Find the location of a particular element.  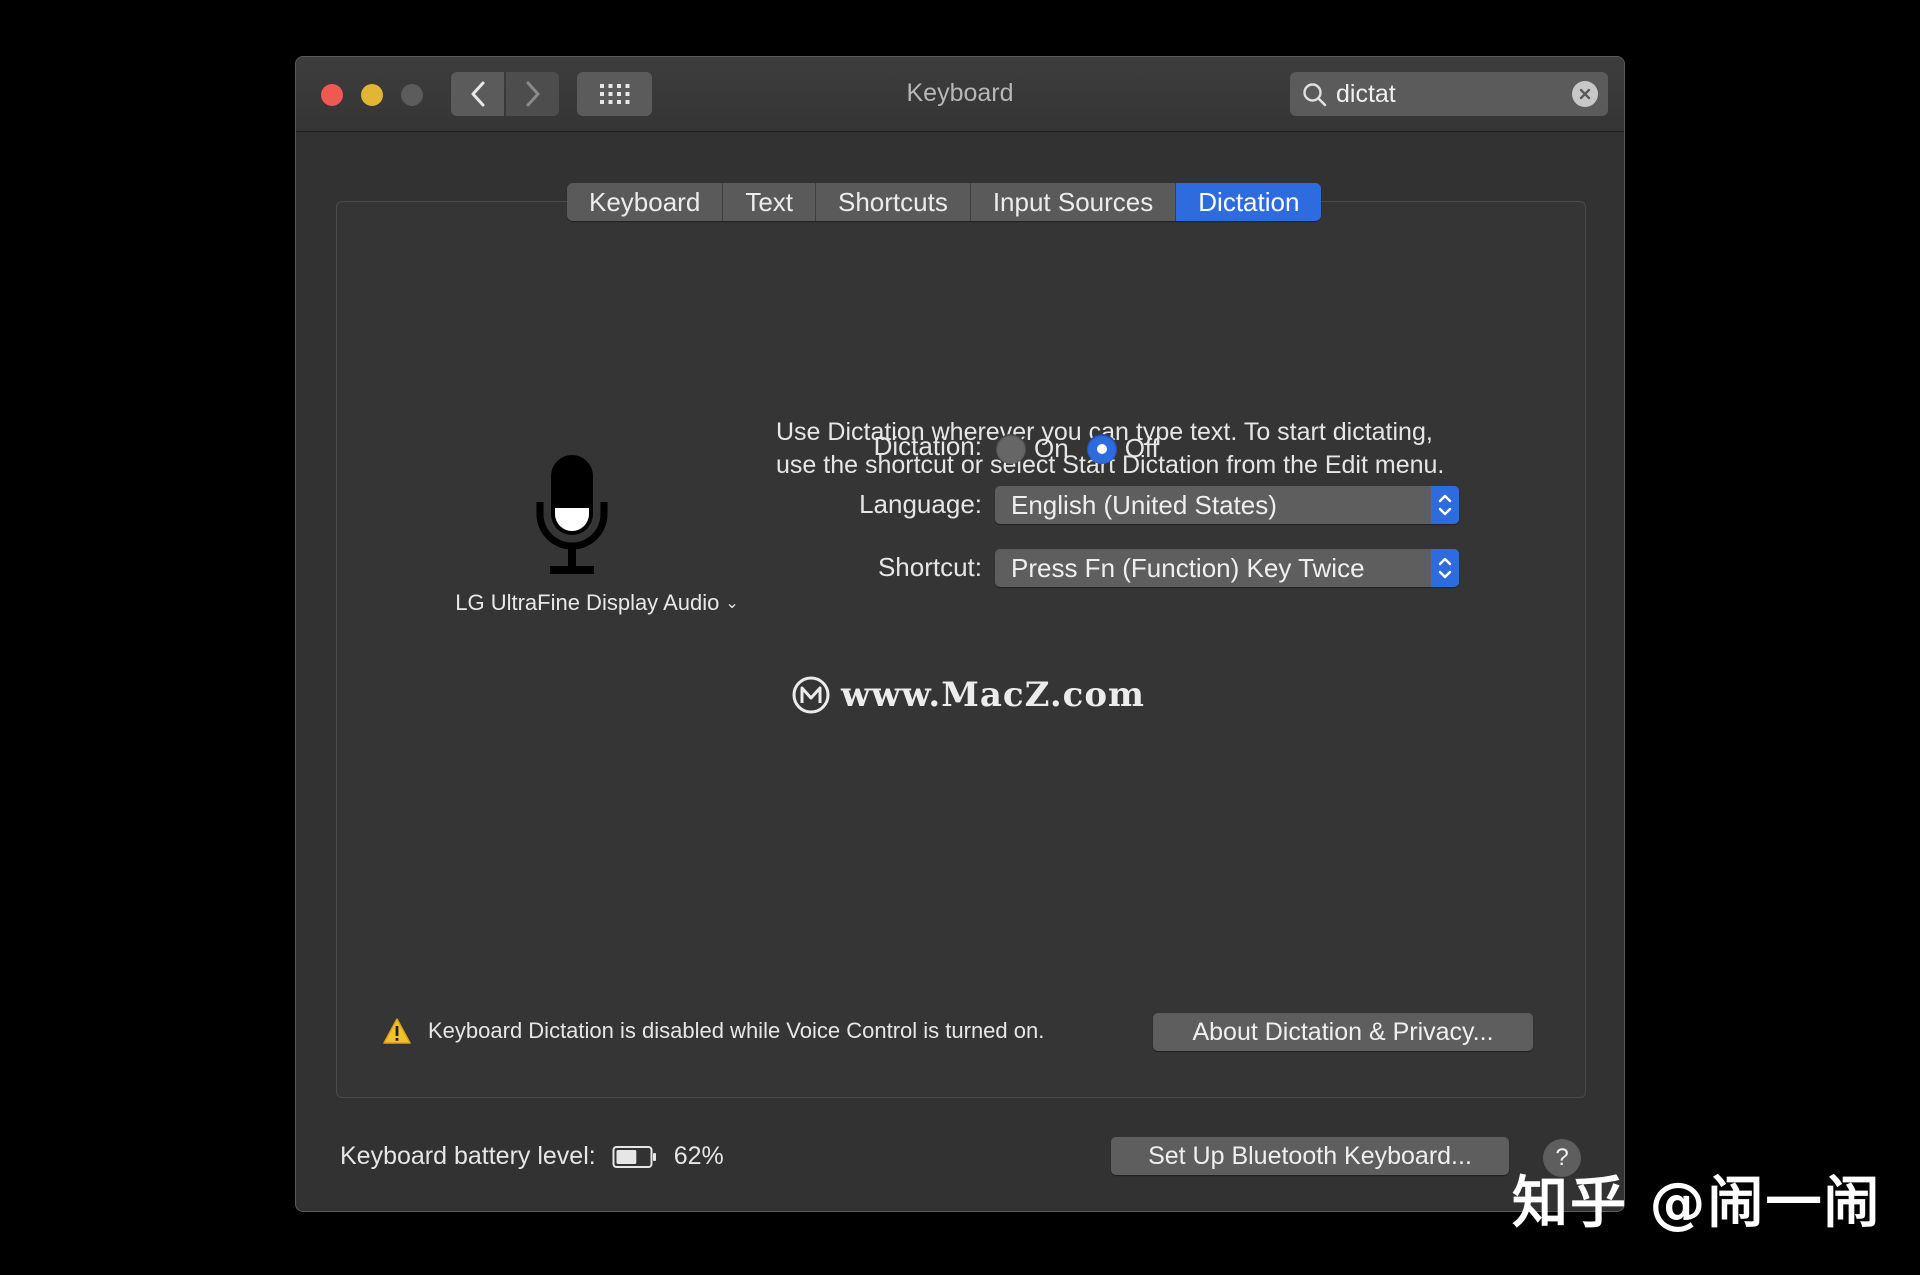

dictation-radio-group: On Off is located at coordinates (1086, 448).